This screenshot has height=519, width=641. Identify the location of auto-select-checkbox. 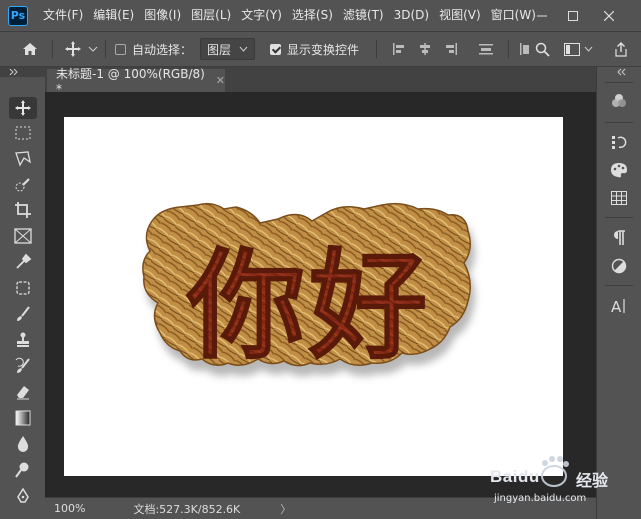
(120, 49).